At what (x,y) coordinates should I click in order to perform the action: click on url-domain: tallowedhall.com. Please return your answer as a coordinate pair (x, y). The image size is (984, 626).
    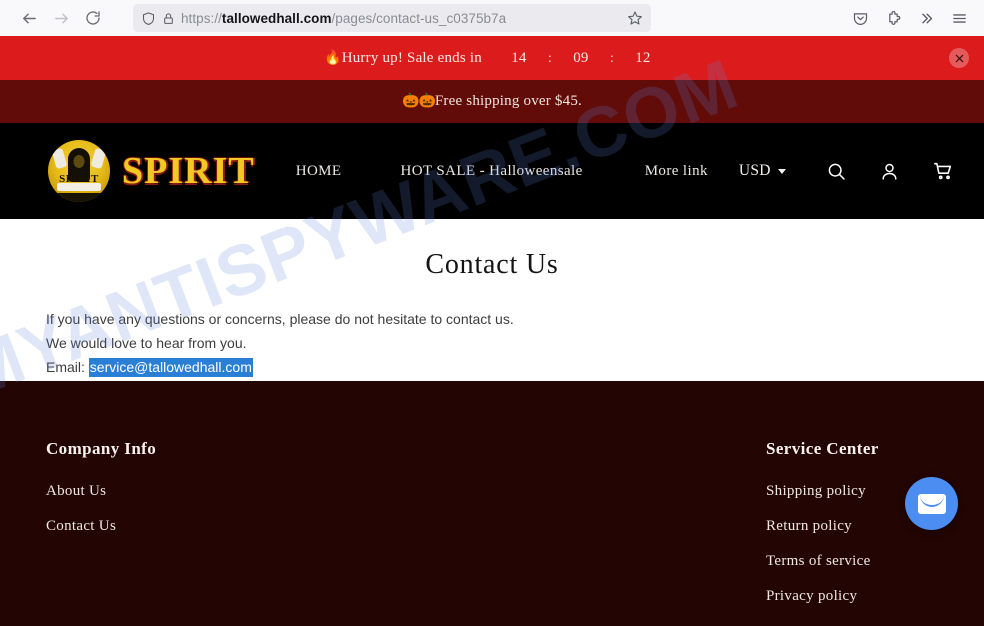
    Looking at the image, I should click on (276, 18).